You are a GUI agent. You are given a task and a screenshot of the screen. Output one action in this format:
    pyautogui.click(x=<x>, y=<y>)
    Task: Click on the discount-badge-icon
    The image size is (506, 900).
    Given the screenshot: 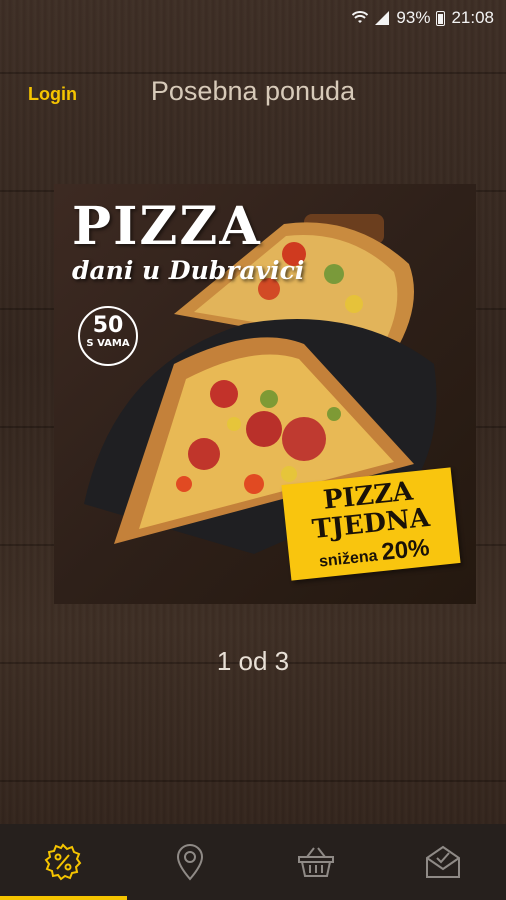 What is the action you would take?
    pyautogui.click(x=63, y=862)
    